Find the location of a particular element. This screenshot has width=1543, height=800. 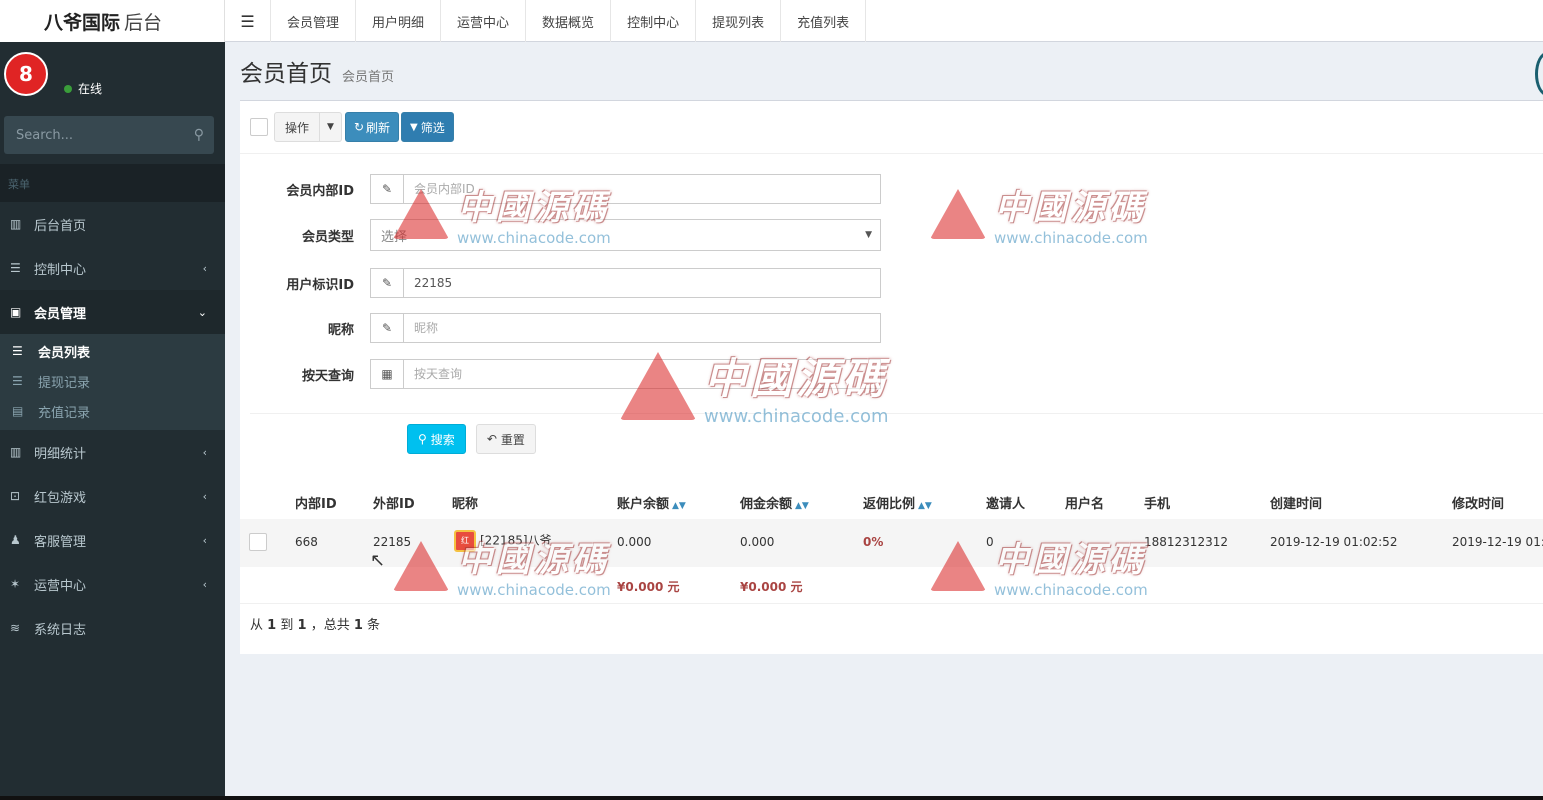

sidebar-item-customer-service: ♟ 客服管理 ‹ is located at coordinates (112, 540).